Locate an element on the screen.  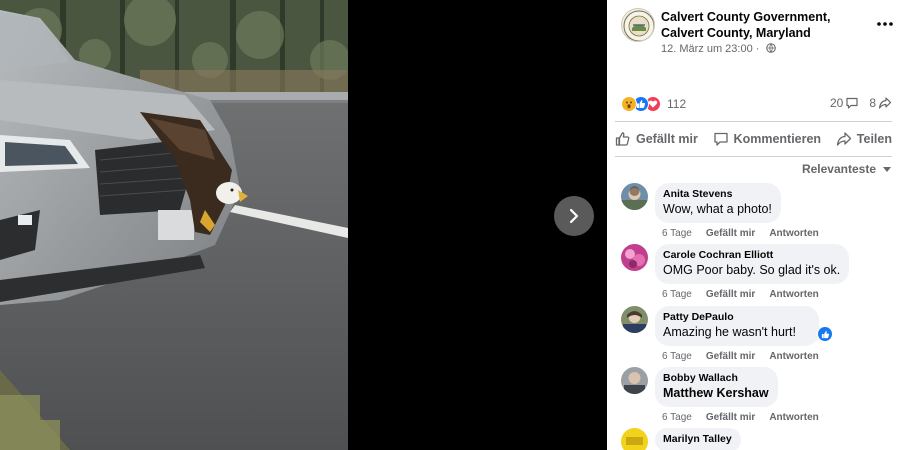
county-seal-icon is located at coordinates (638, 25).